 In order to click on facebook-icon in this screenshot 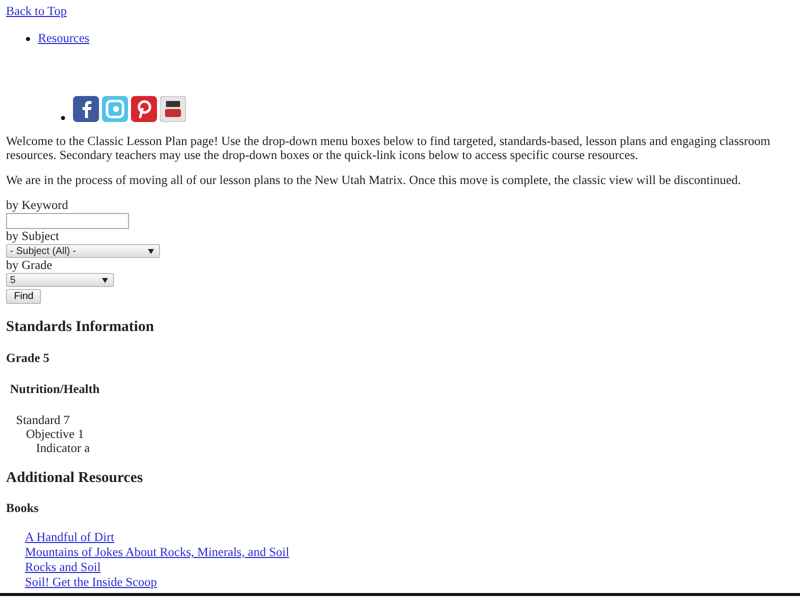, I will do `click(86, 109)`.